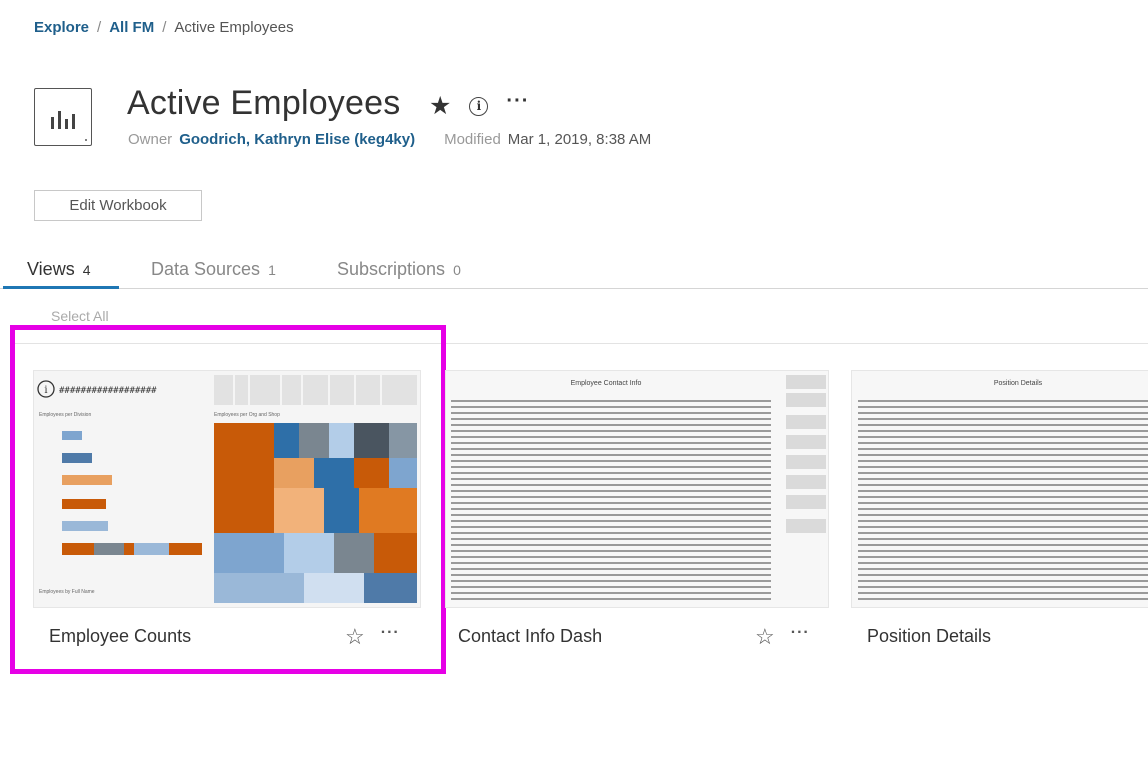 This screenshot has width=1148, height=757. Describe the element at coordinates (391, 269) in the screenshot. I see `tab-label: Subscriptions` at that location.